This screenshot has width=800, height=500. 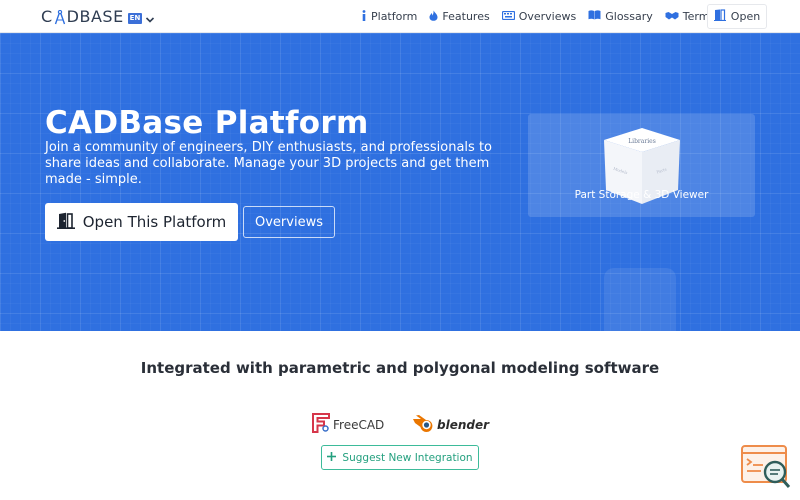 I want to click on freecad-logo: FreeCAD, so click(x=348, y=425).